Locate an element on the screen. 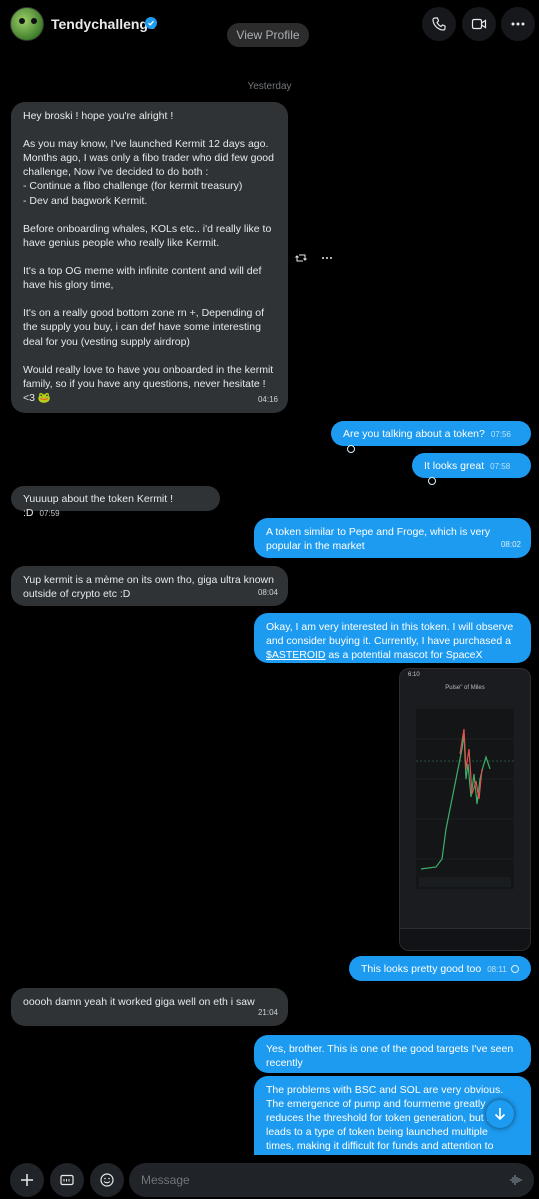  message-incoming: Yuuuup about the token Kermit ! :D 07:59 is located at coordinates (115, 502).